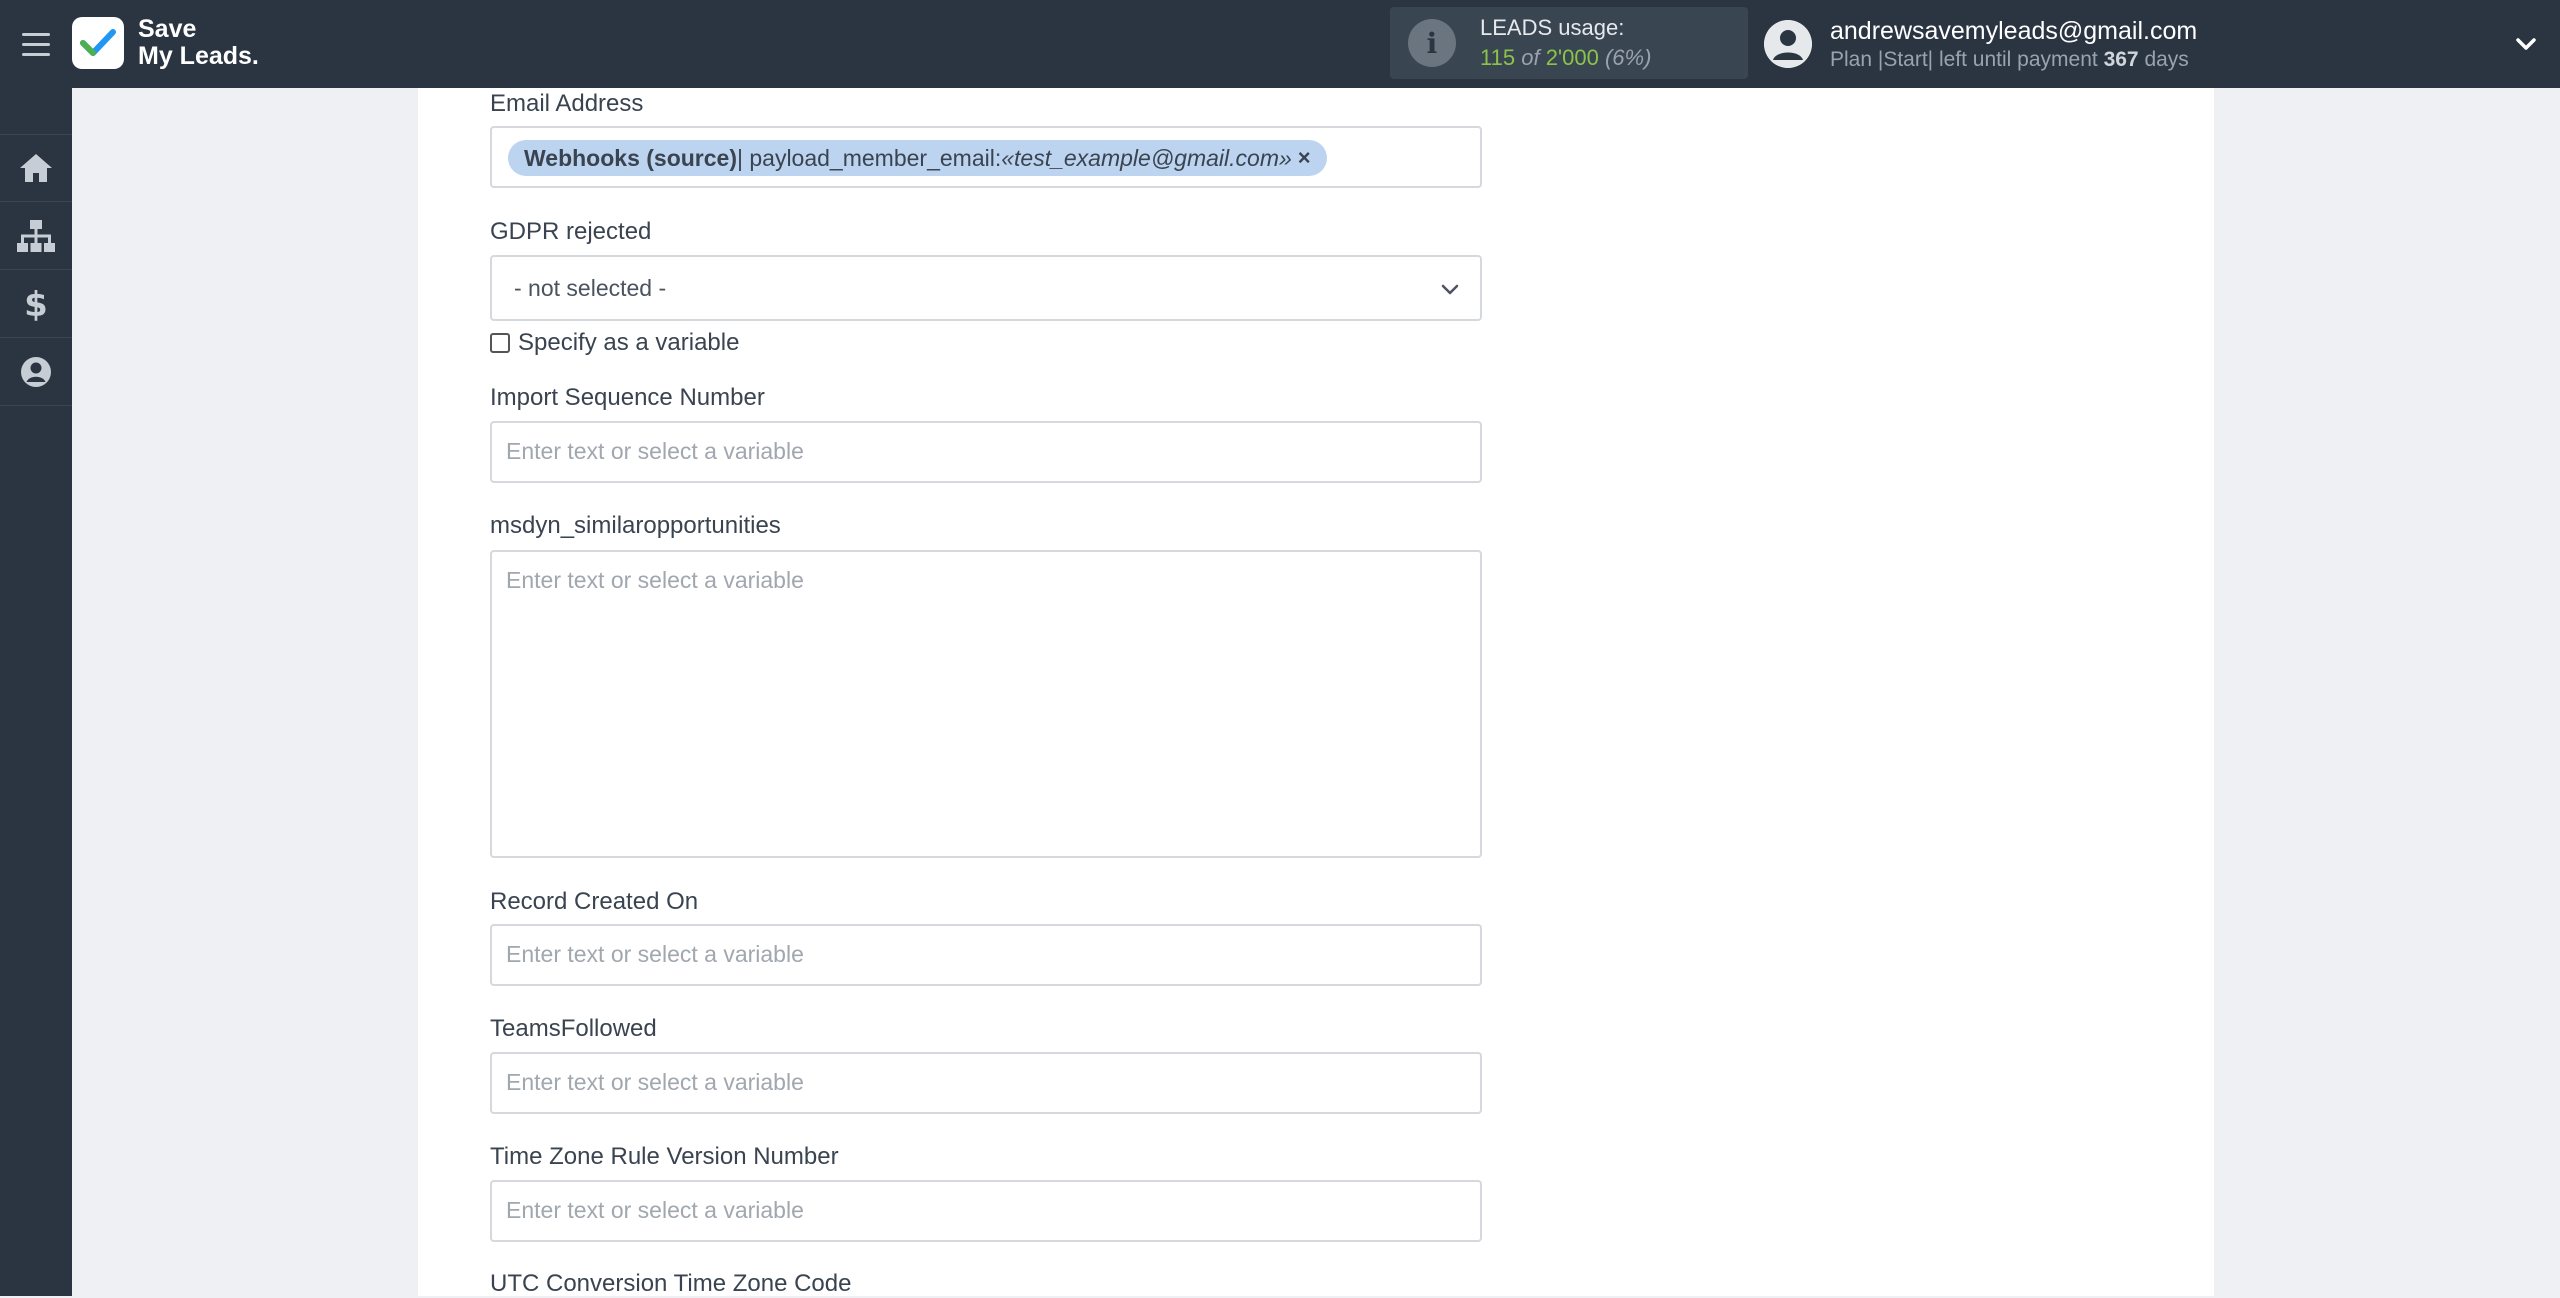 The width and height of the screenshot is (2560, 1298). I want to click on logo-check-icon, so click(98, 43).